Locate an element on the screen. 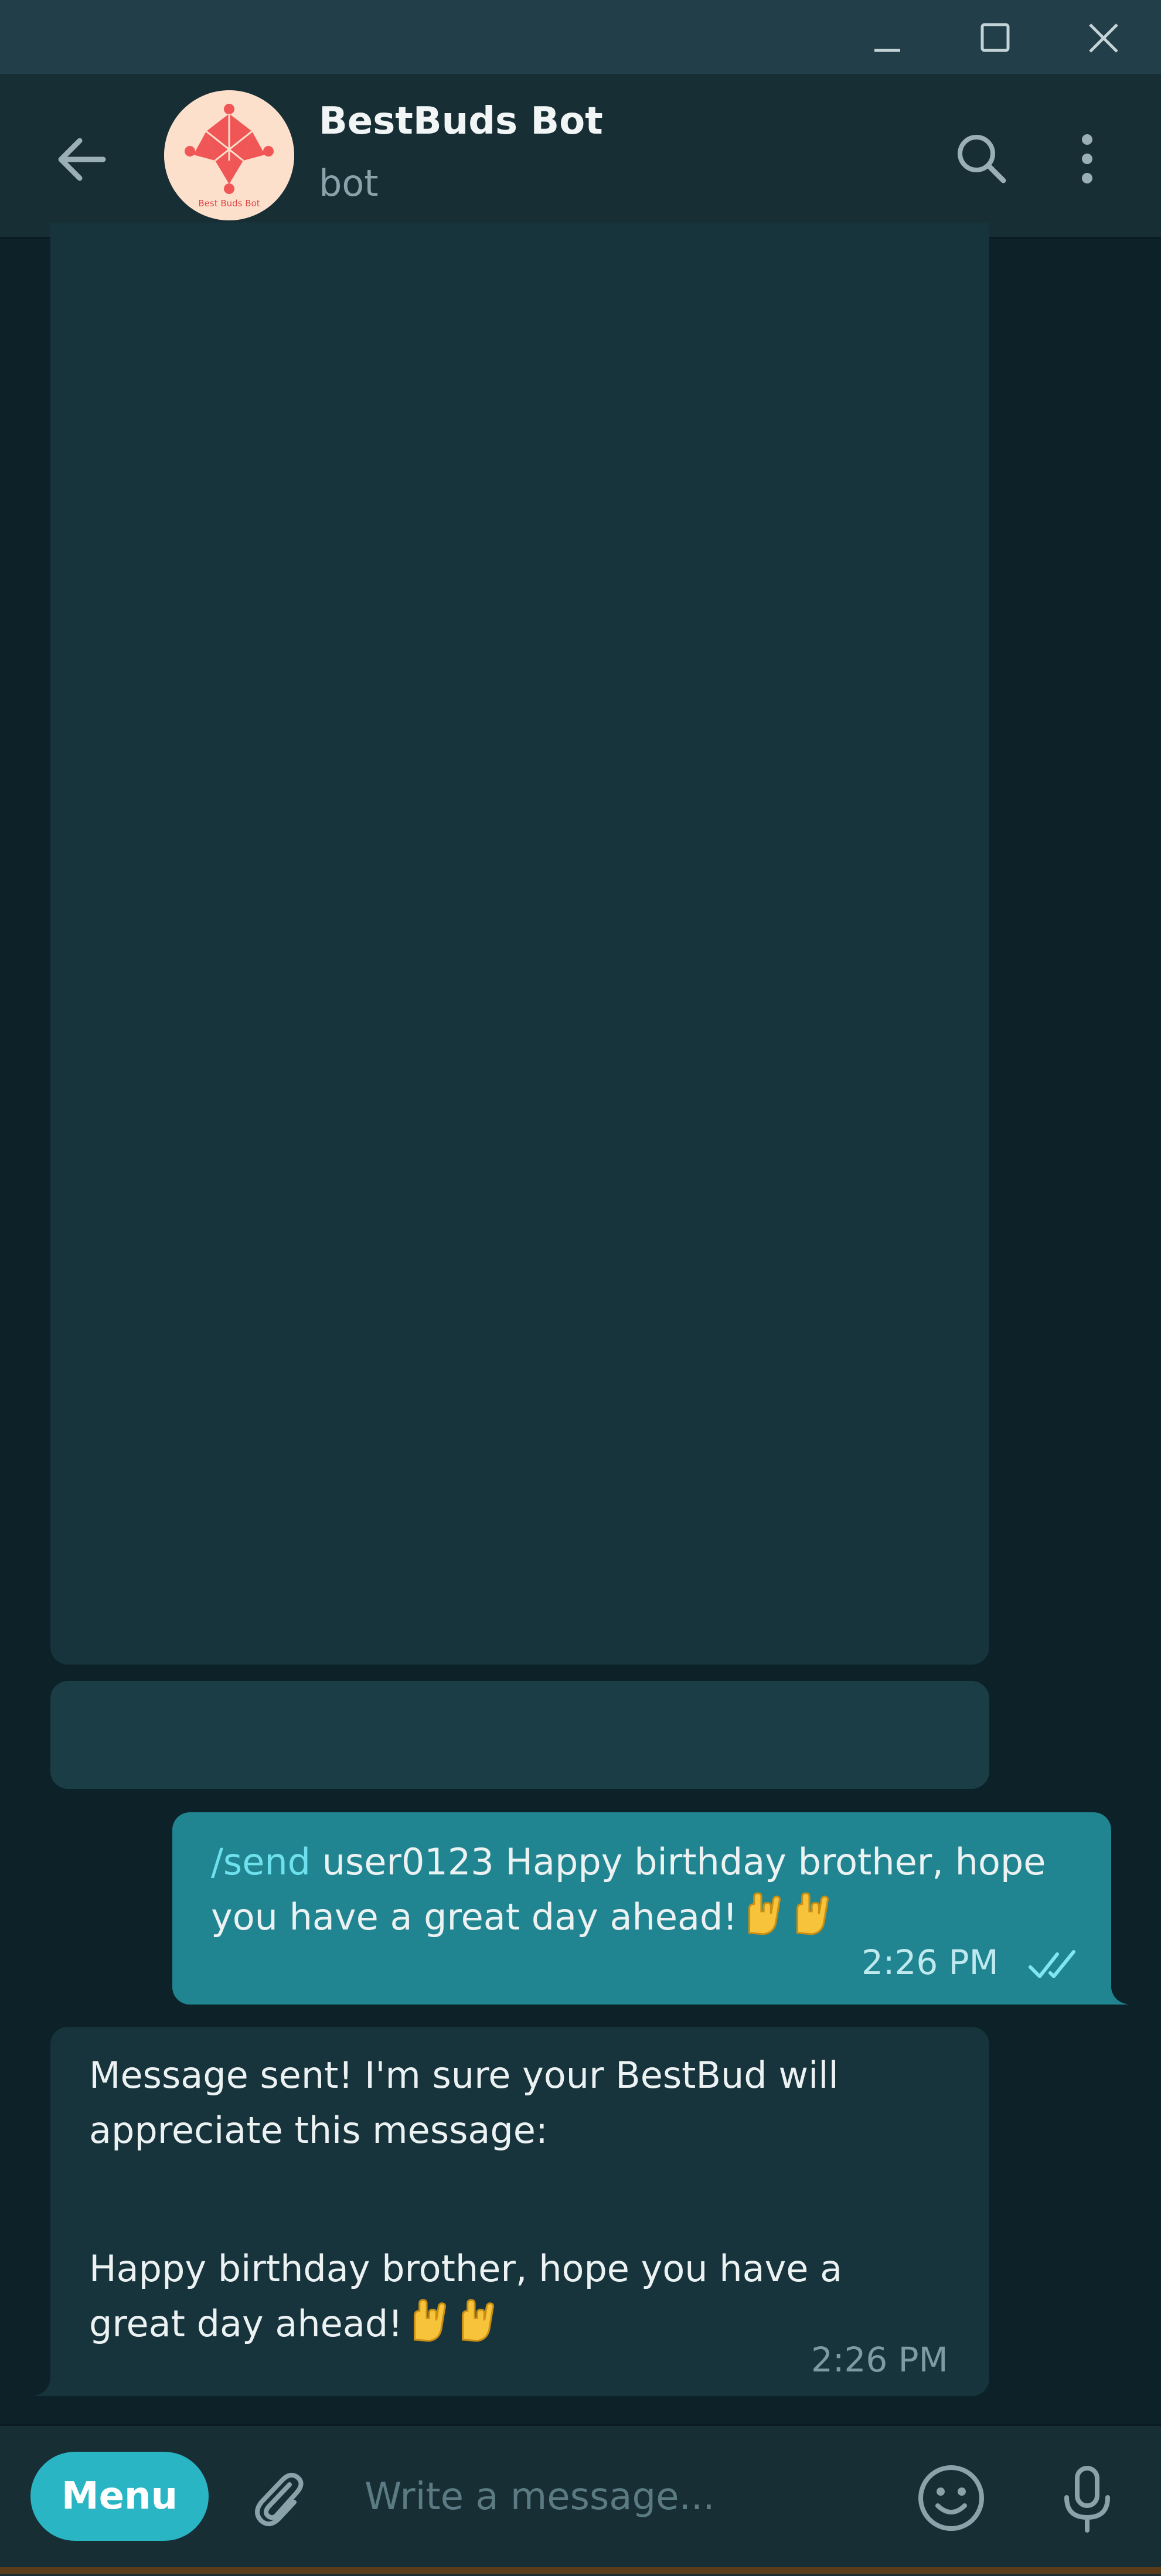 The image size is (1161, 2576). menu-button: Menu is located at coordinates (119, 2496).